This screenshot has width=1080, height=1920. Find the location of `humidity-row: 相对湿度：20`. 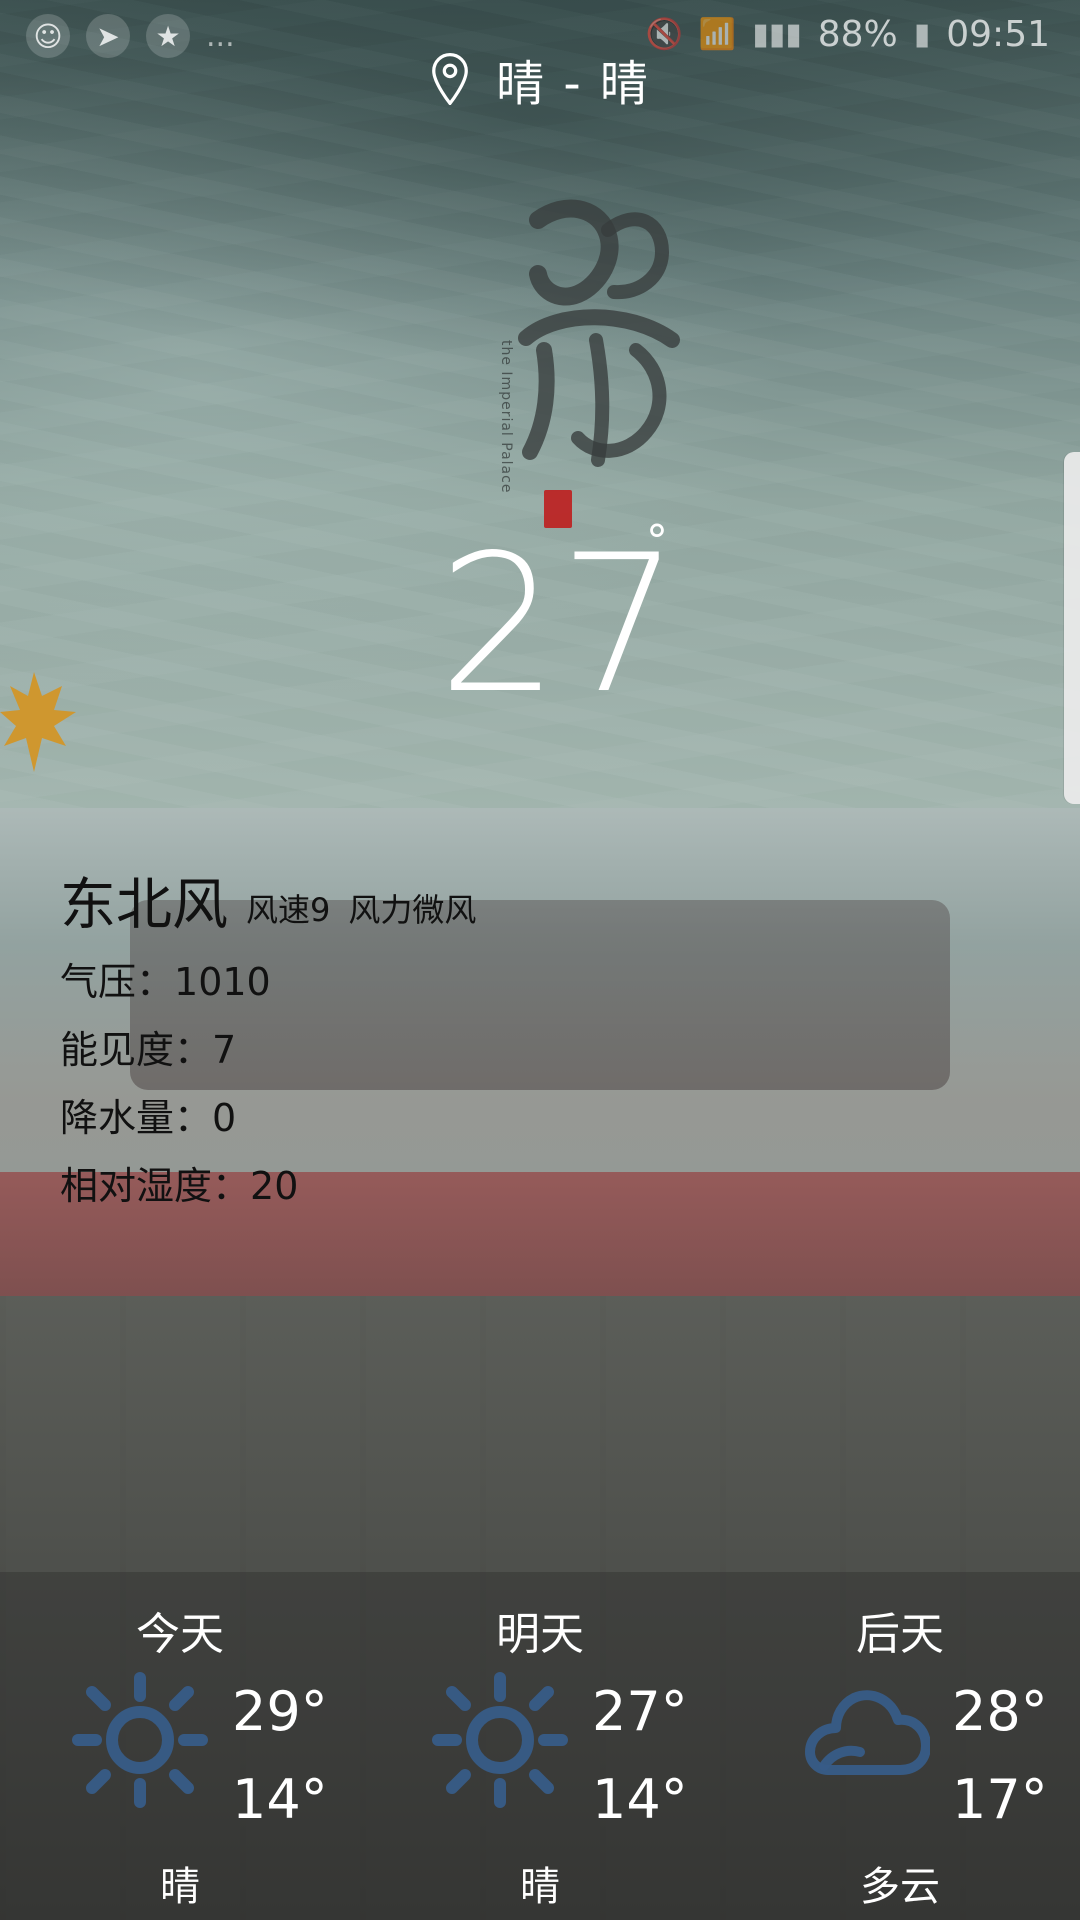

humidity-row: 相对湿度：20 is located at coordinates (268, 1186).